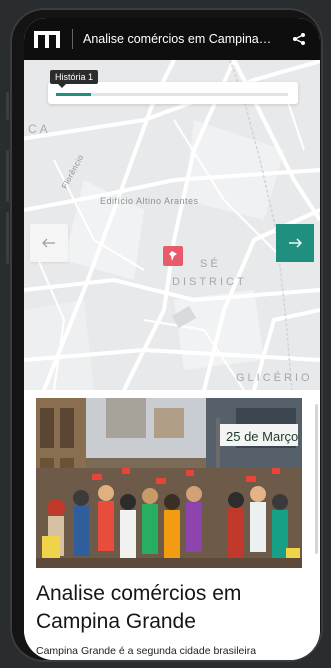 The height and width of the screenshot is (668, 331). What do you see at coordinates (74, 79) in the screenshot?
I see `progress-tooltip: História 1` at bounding box center [74, 79].